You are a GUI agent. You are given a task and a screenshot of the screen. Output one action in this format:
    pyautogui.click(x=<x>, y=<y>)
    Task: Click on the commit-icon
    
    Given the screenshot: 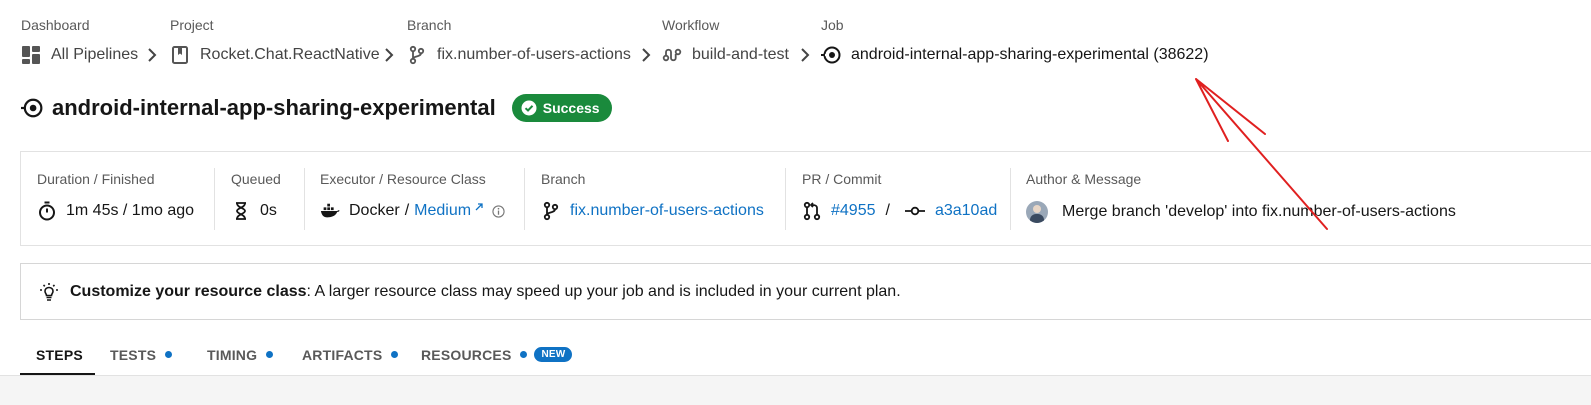 What is the action you would take?
    pyautogui.click(x=915, y=211)
    